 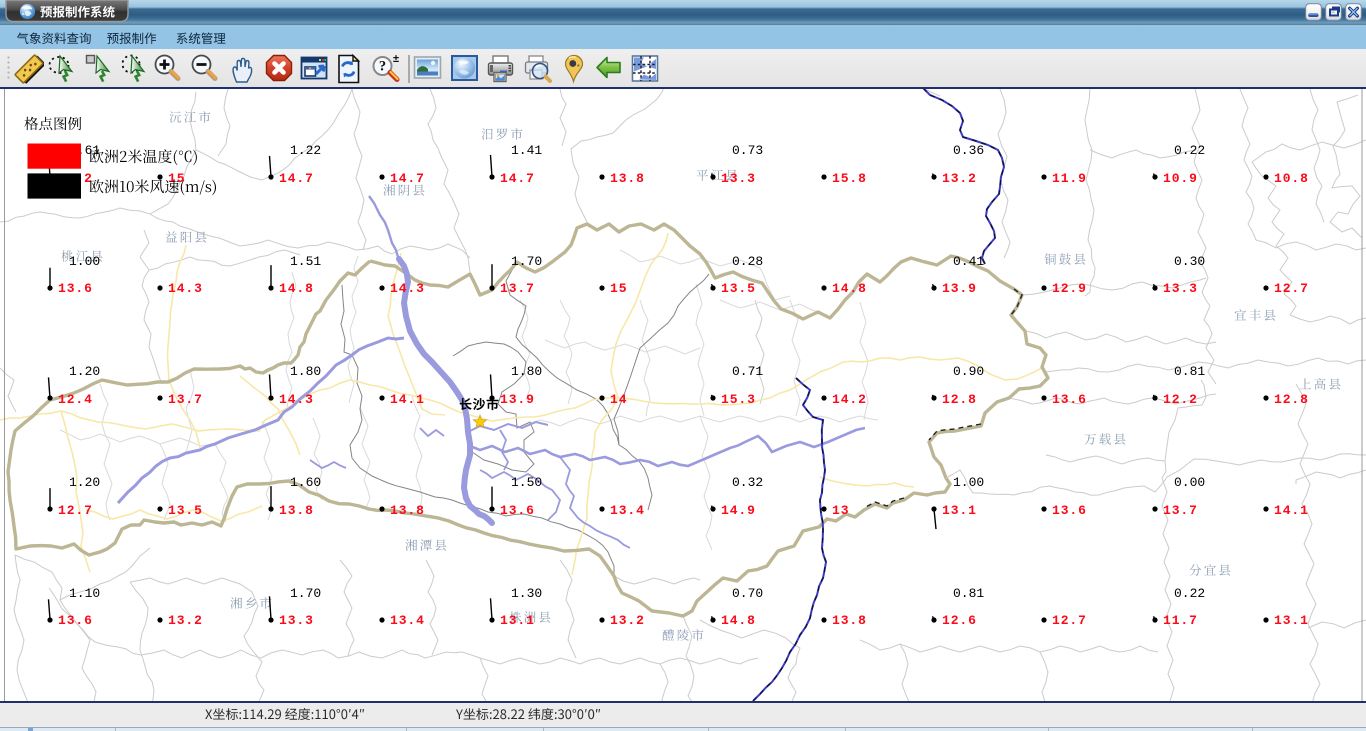 I want to click on svg-text: 10.8, so click(x=1291, y=178).